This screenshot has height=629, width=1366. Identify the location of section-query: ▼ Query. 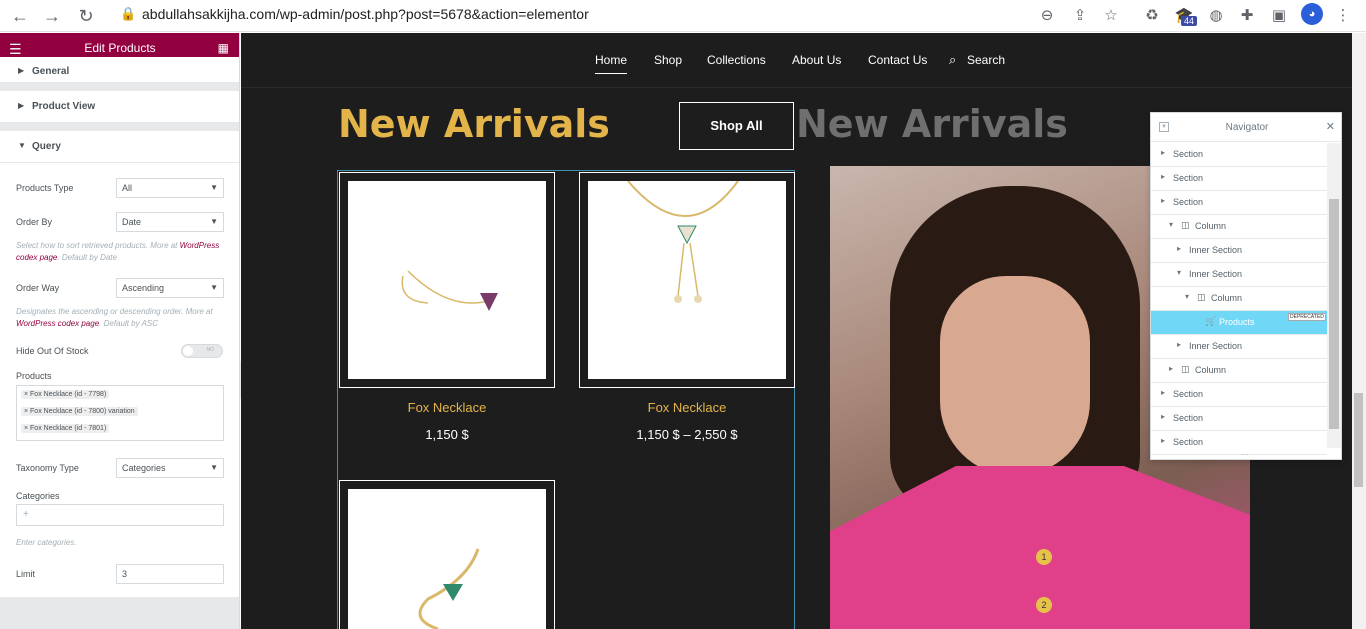
(119, 147).